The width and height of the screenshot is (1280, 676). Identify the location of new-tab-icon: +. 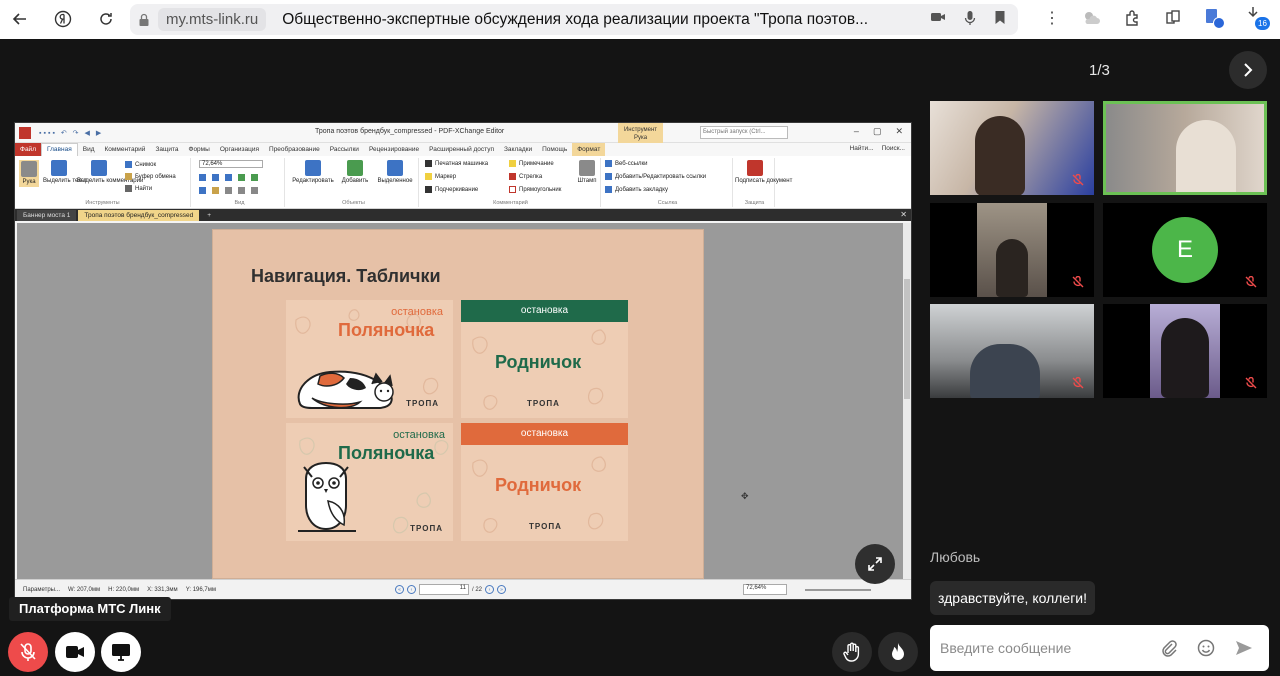
(209, 215).